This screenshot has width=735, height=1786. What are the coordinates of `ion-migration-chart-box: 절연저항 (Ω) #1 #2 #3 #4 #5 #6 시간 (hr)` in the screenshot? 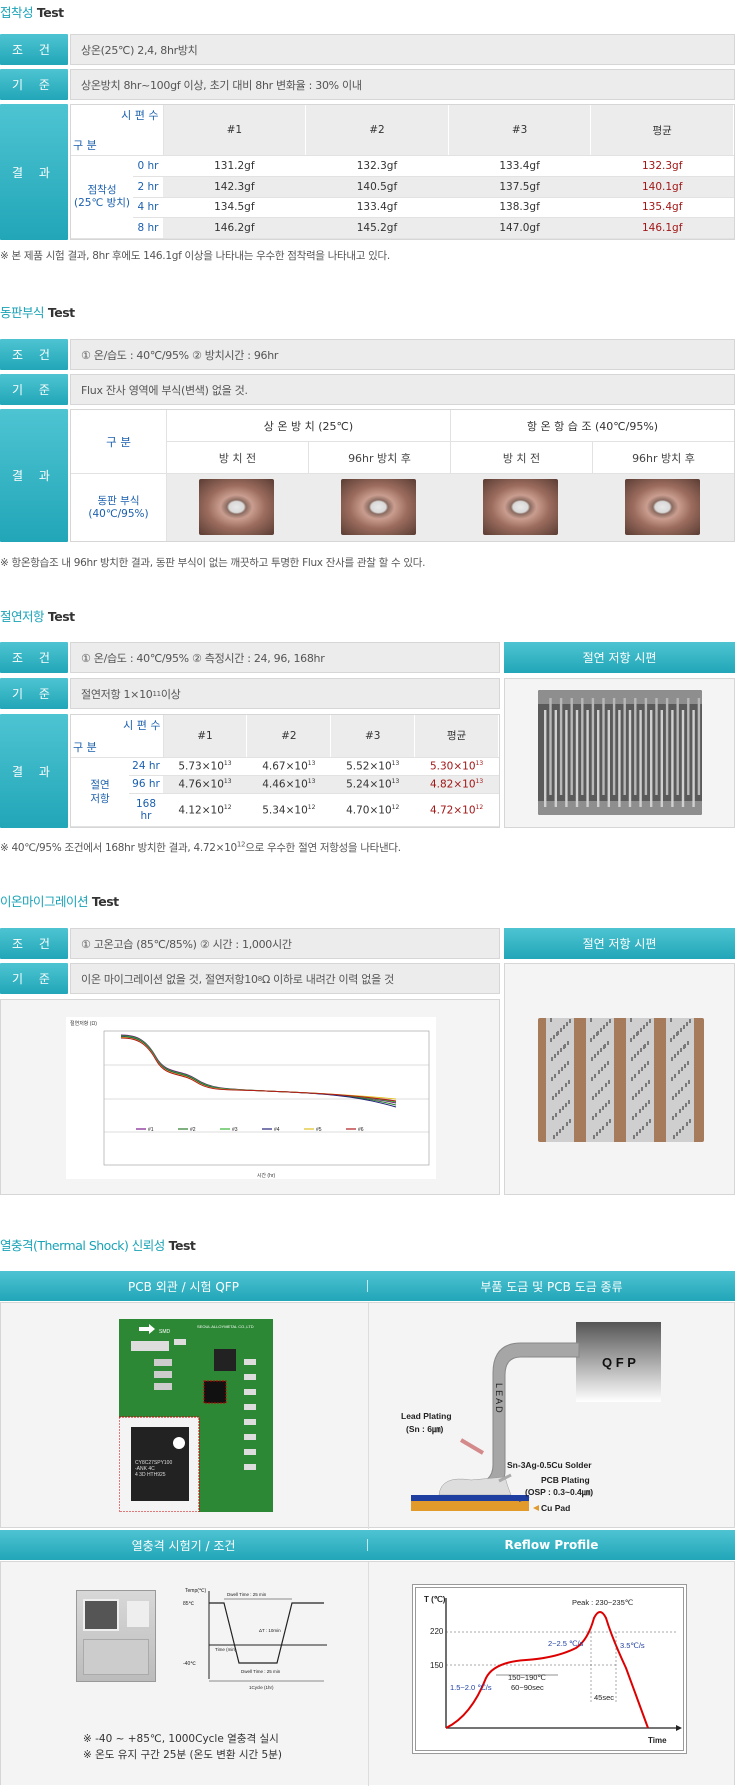 It's located at (250, 1097).